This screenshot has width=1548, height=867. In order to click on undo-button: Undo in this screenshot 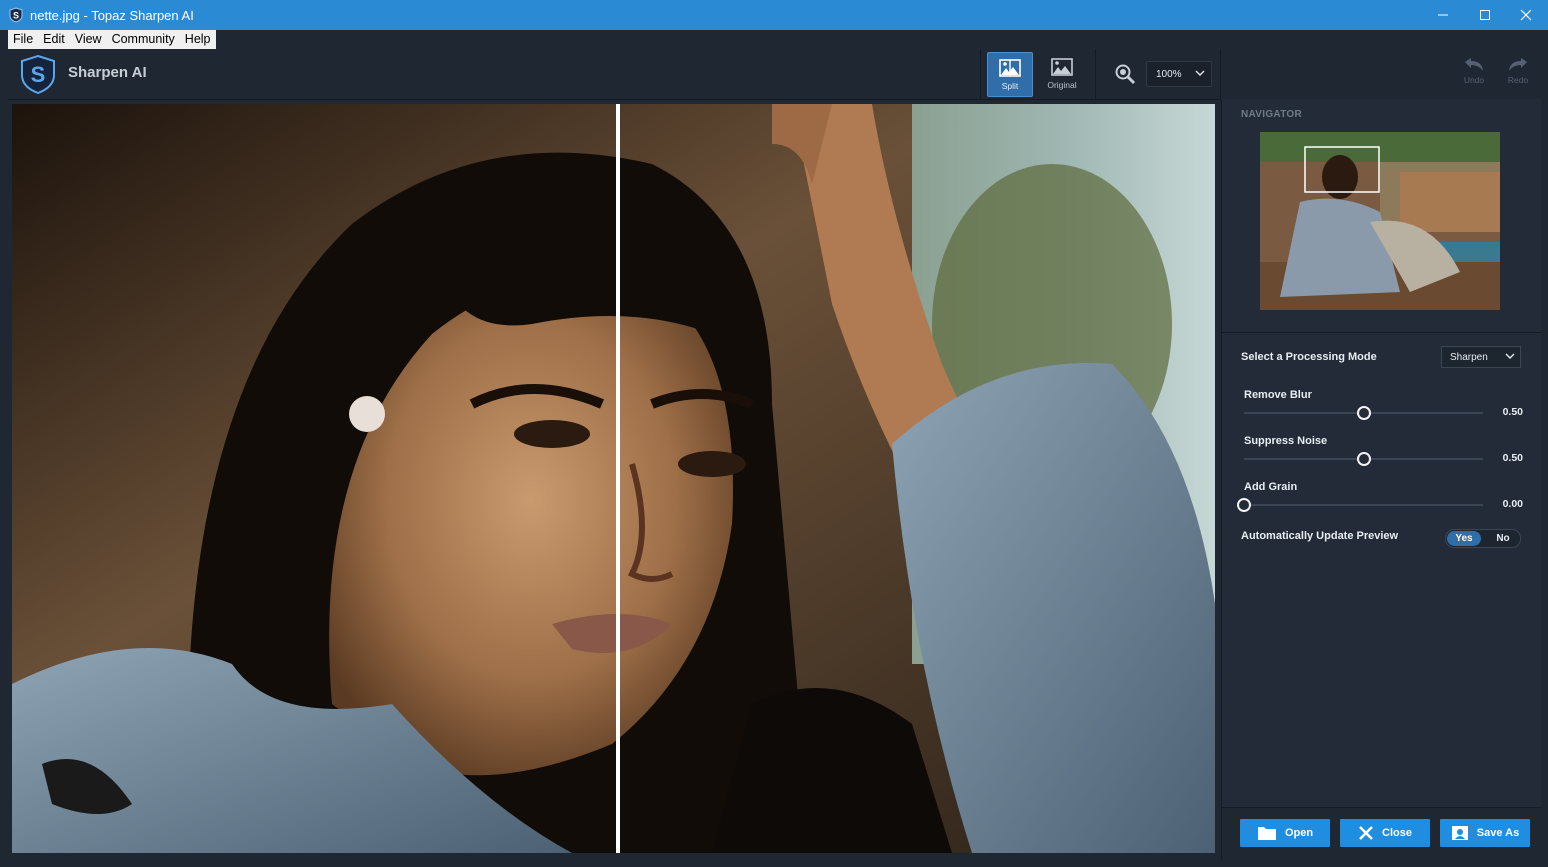, I will do `click(1474, 75)`.